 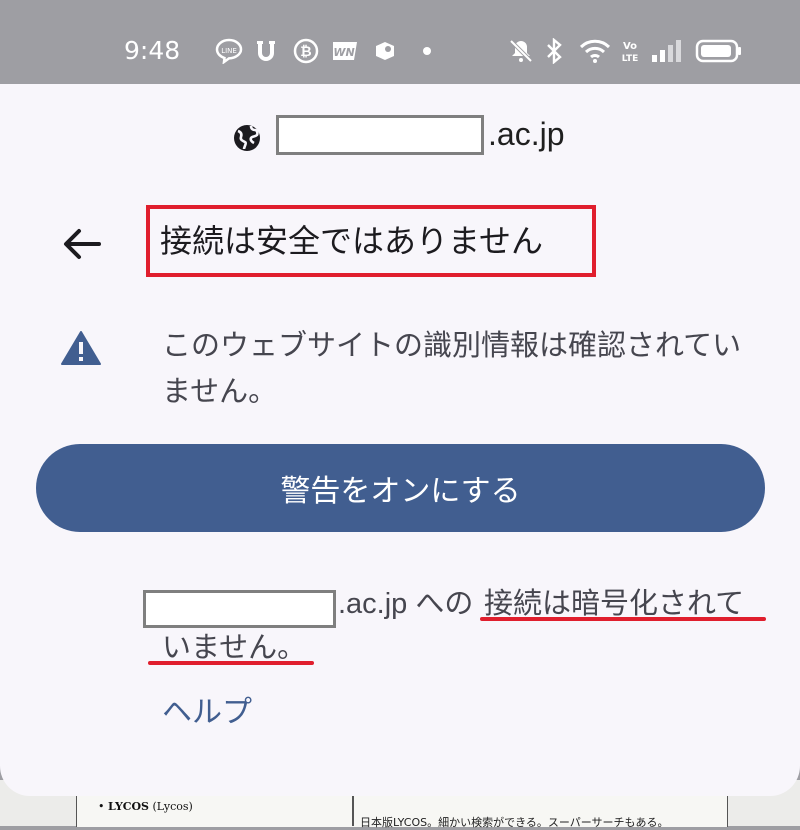 I want to click on redacted-domain-inline, so click(x=239, y=609).